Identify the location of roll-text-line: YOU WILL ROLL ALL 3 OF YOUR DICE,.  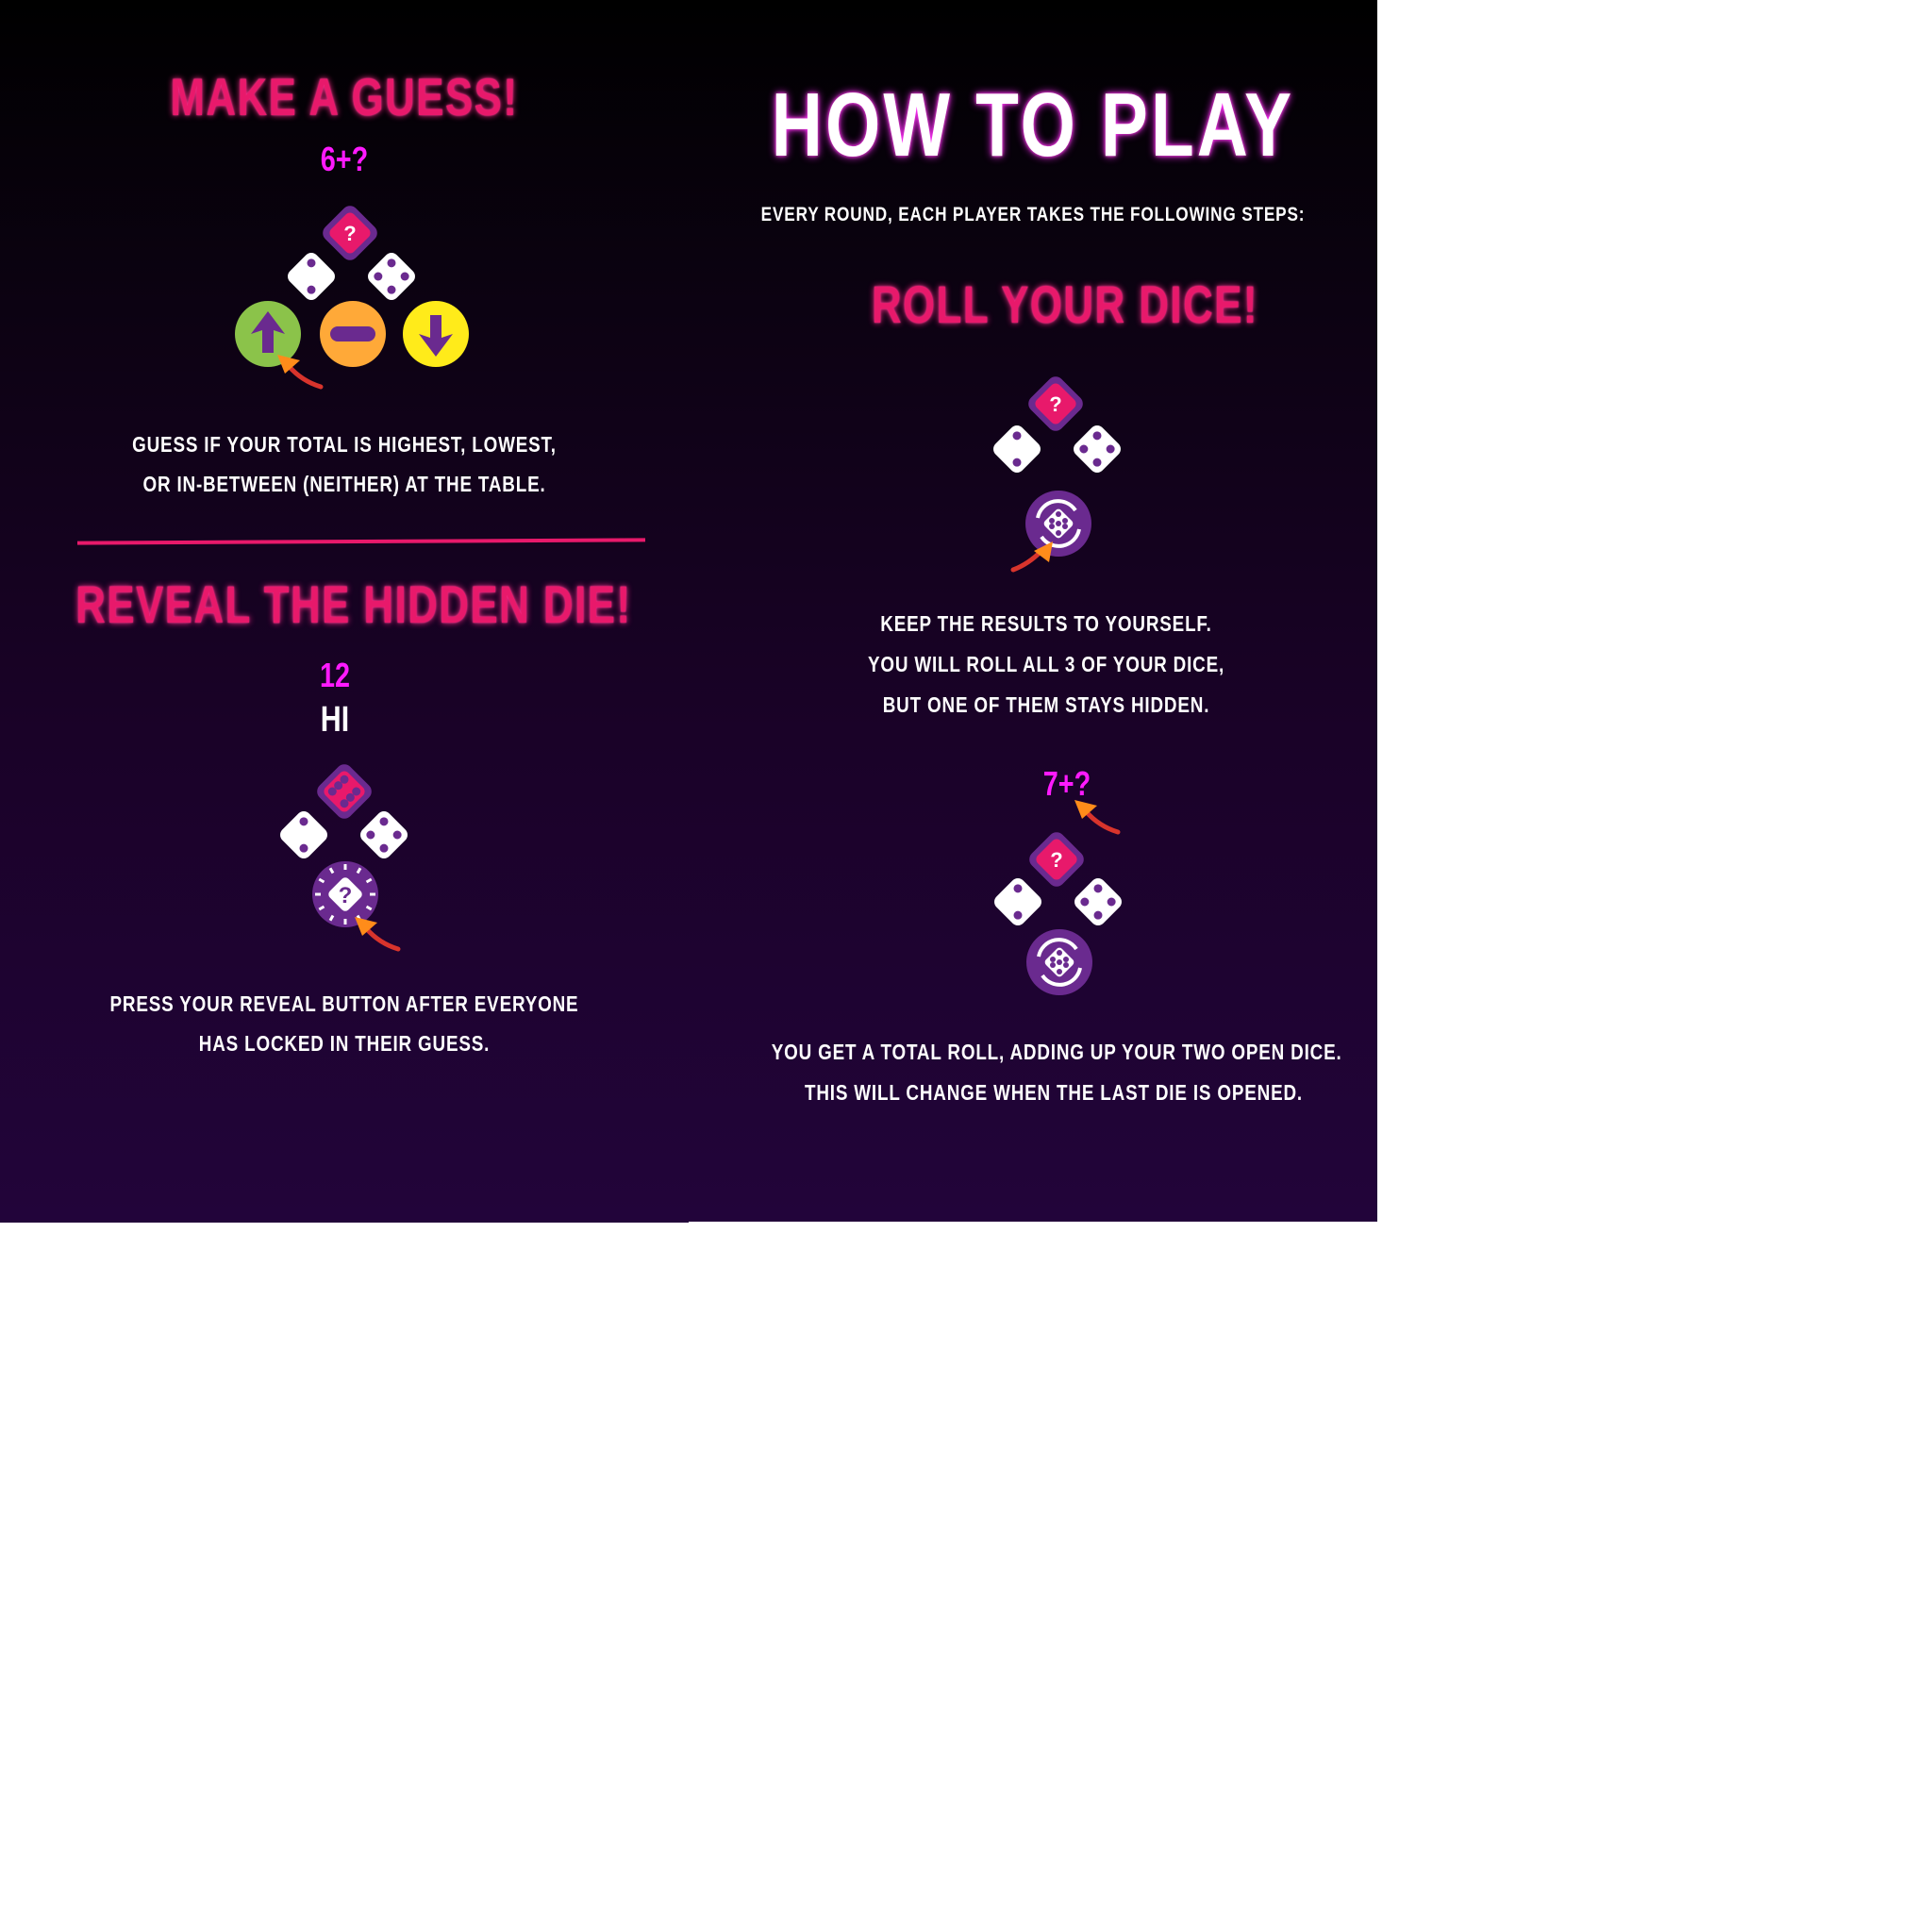
(1046, 664).